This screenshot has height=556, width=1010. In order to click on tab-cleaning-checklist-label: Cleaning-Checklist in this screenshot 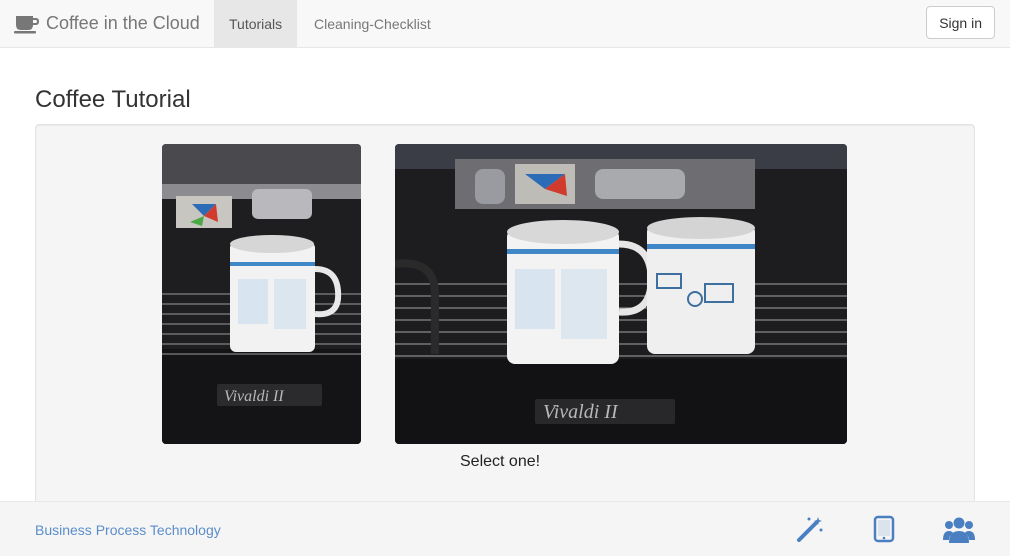, I will do `click(372, 23)`.